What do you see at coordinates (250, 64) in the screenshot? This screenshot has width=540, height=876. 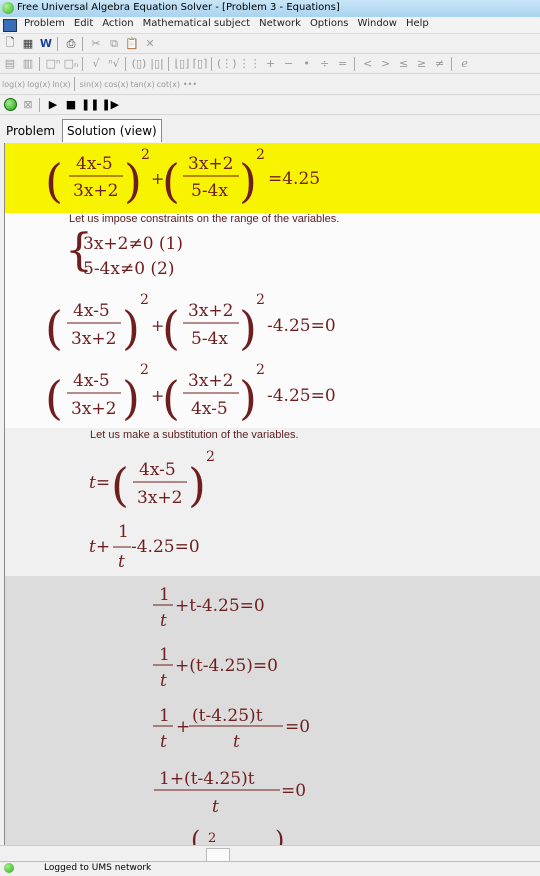 I see `grid-icon: ⋮⋮` at bounding box center [250, 64].